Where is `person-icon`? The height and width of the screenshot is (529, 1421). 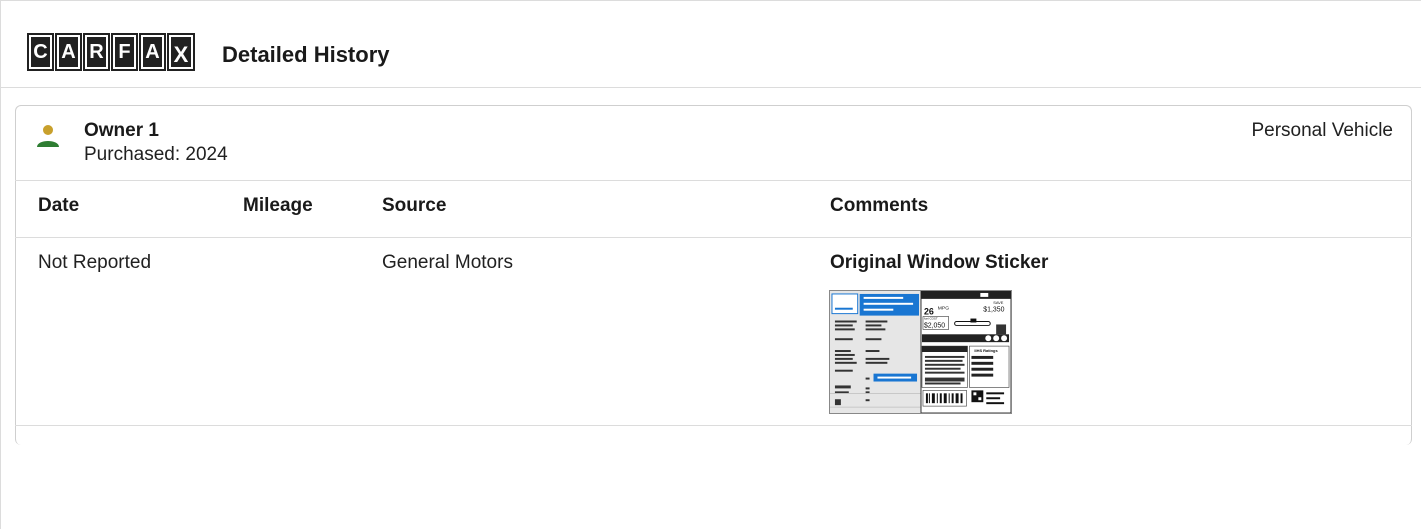
person-icon is located at coordinates (48, 136).